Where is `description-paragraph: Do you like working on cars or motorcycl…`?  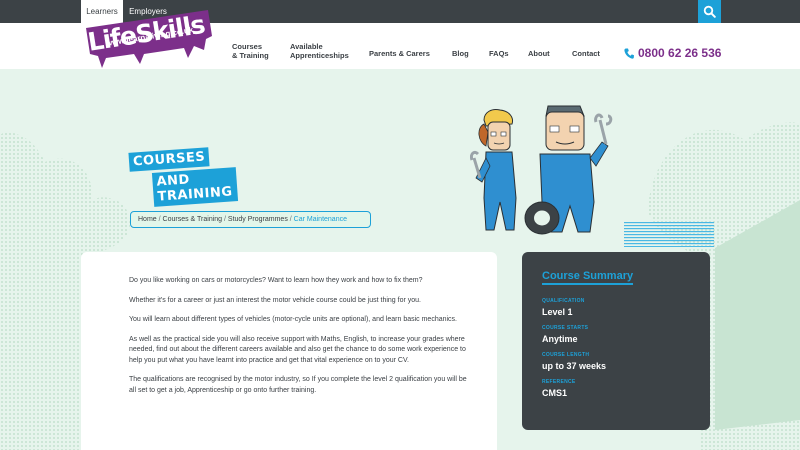
description-paragraph: Do you like working on cars or motorcycl… is located at coordinates (276, 280).